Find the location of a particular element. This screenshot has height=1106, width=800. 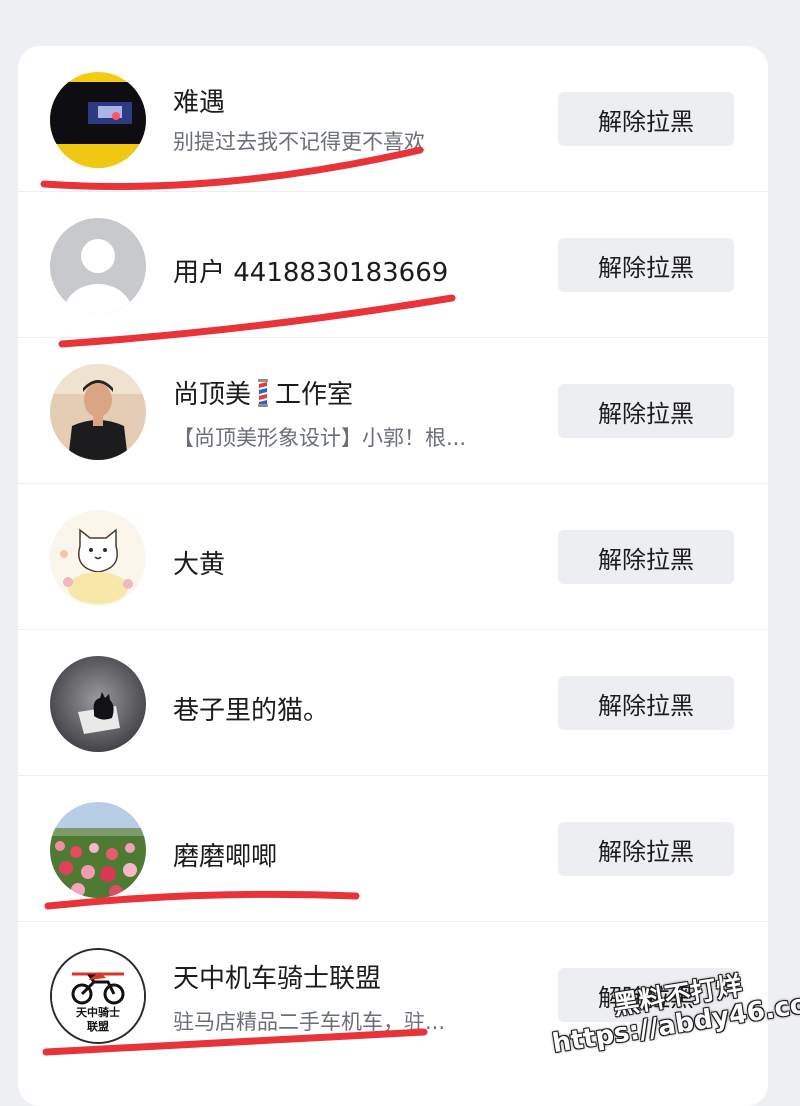

logo-text-bottom: 联盟 is located at coordinates (98, 1026).